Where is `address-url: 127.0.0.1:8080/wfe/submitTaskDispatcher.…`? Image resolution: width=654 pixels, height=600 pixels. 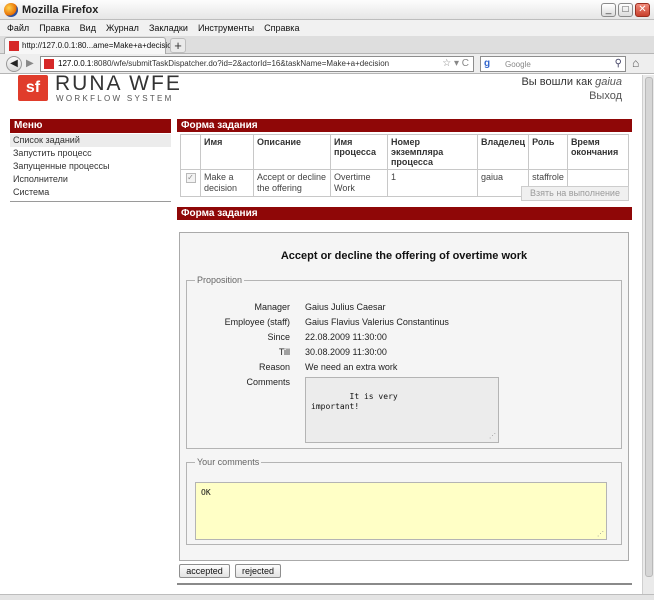 address-url: 127.0.0.1:8080/wfe/submitTaskDispatcher.… is located at coordinates (224, 63).